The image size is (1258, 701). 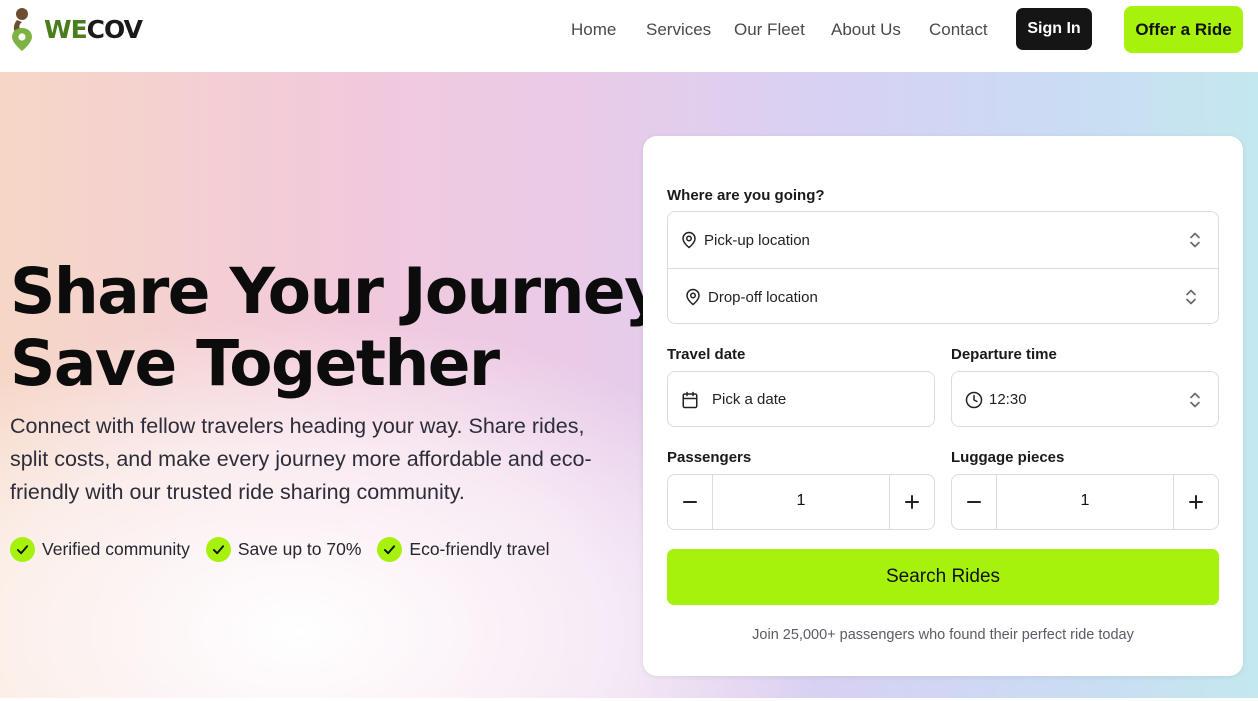 I want to click on nav-contact: Contact, so click(x=958, y=30).